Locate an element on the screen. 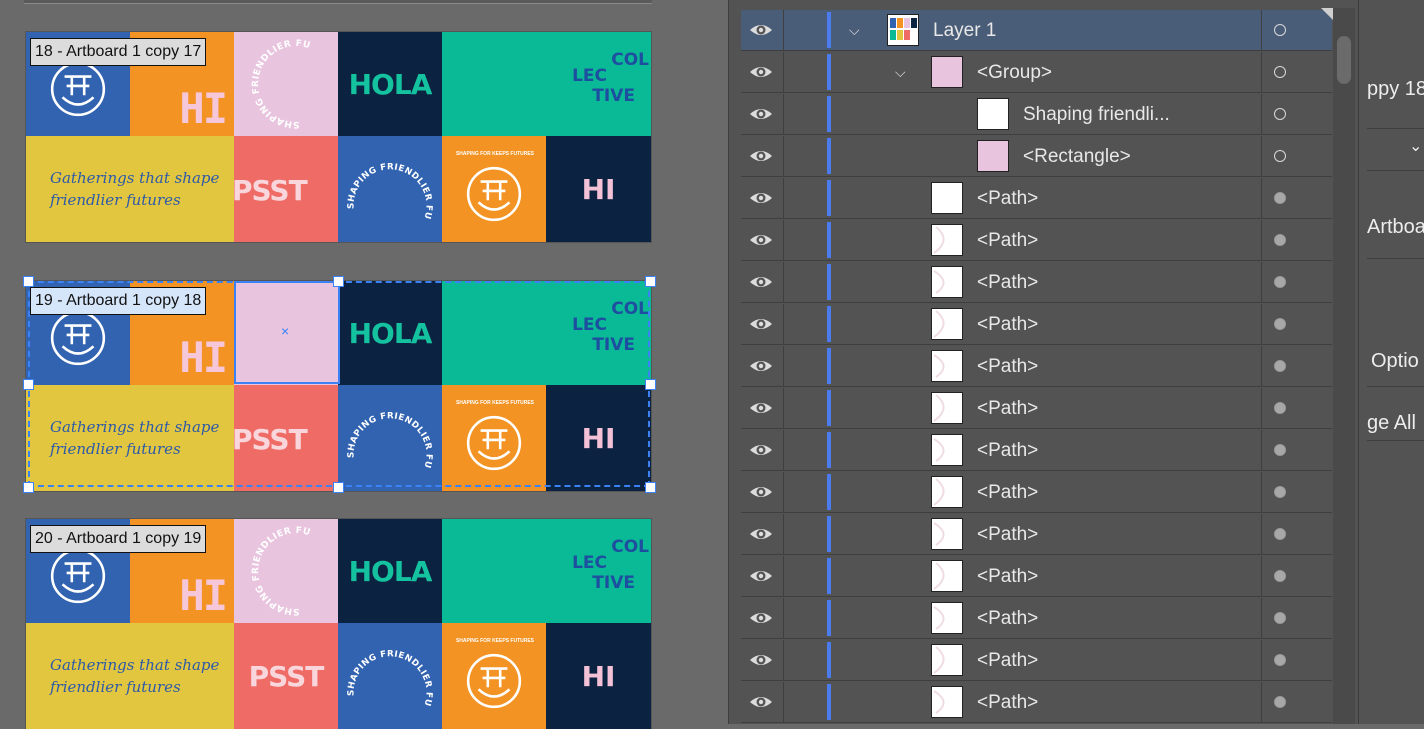 Image resolution: width=1424 pixels, height=729 pixels. artboard-name-field: ppy 18 is located at coordinates (1395, 89).